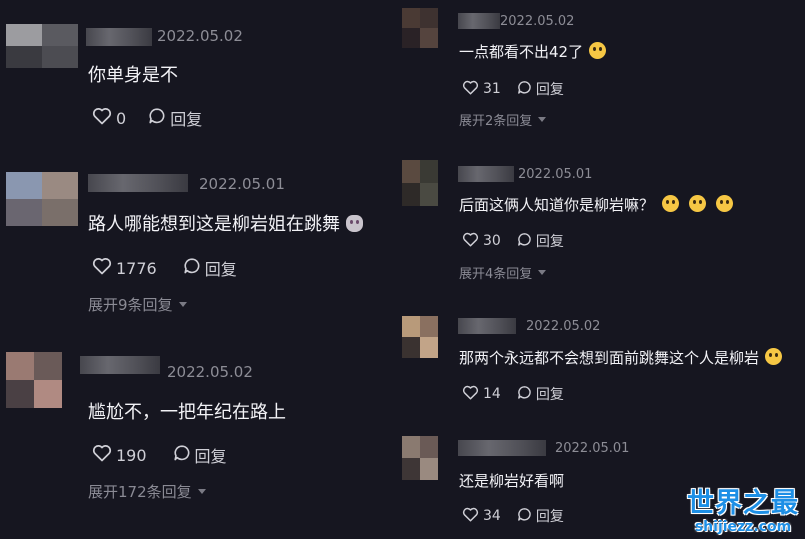 Image resolution: width=805 pixels, height=539 pixels. I want to click on expand-replies-label: 展开9条回复, so click(130, 305).